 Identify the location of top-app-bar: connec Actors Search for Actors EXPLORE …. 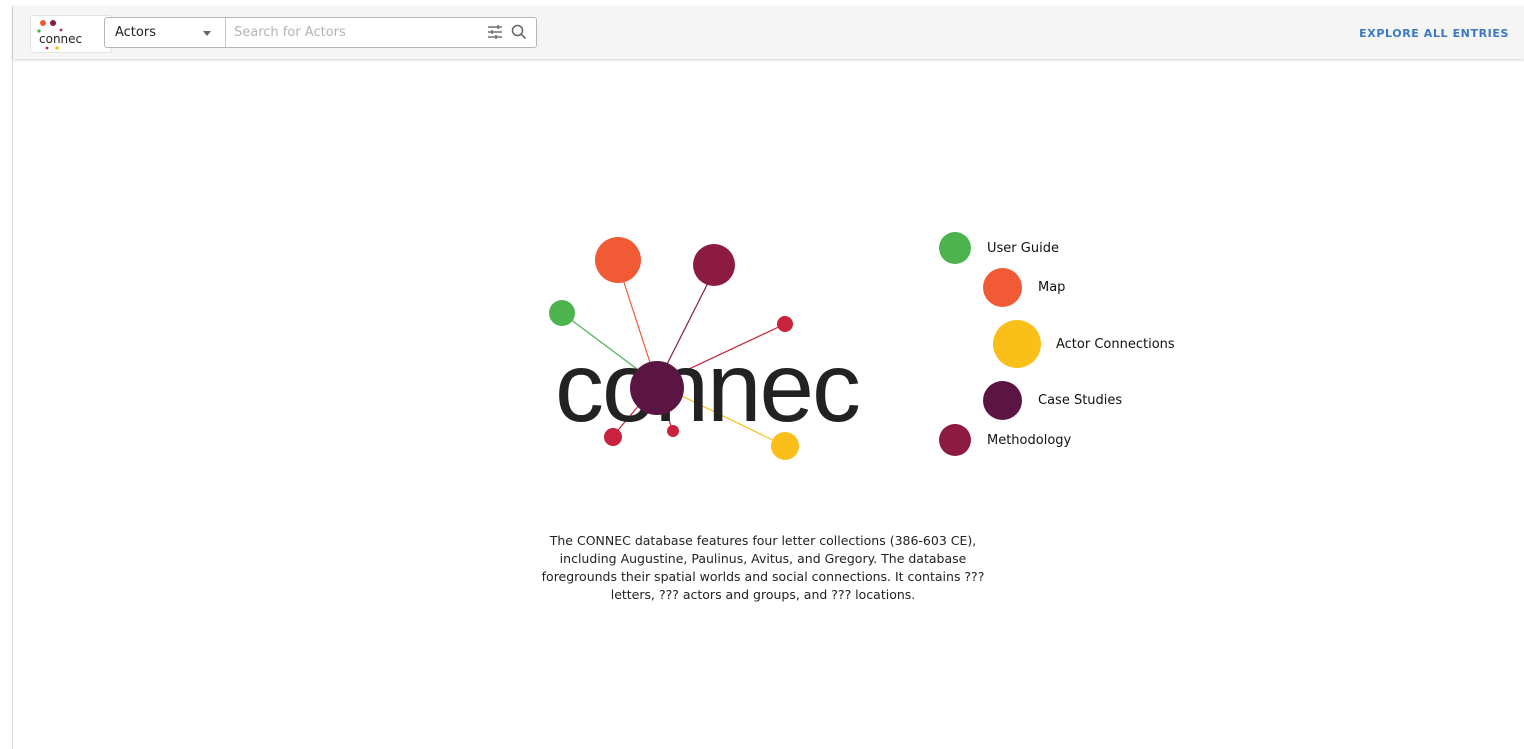
(768, 32).